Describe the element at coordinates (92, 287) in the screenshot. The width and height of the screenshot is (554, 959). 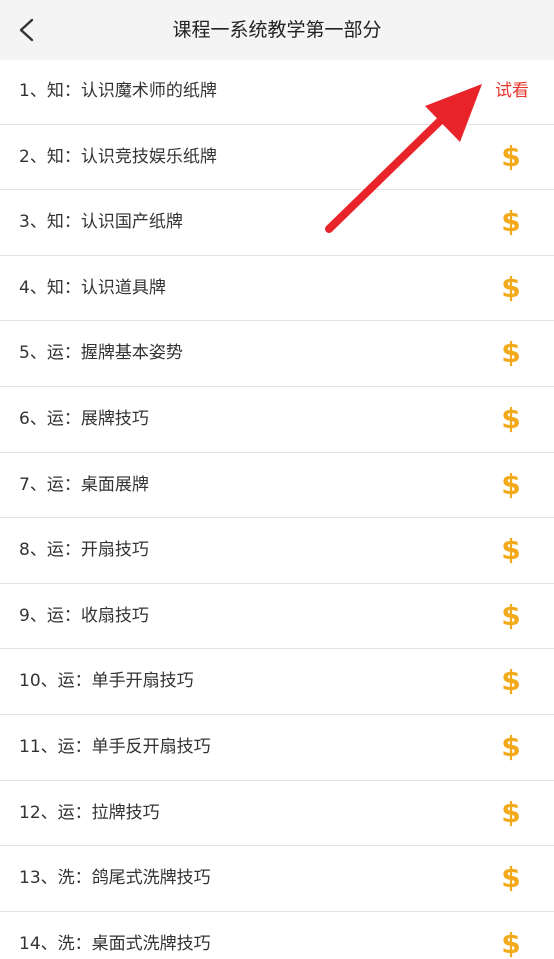
I see `lesson-title: 4、知：认识道具牌` at that location.